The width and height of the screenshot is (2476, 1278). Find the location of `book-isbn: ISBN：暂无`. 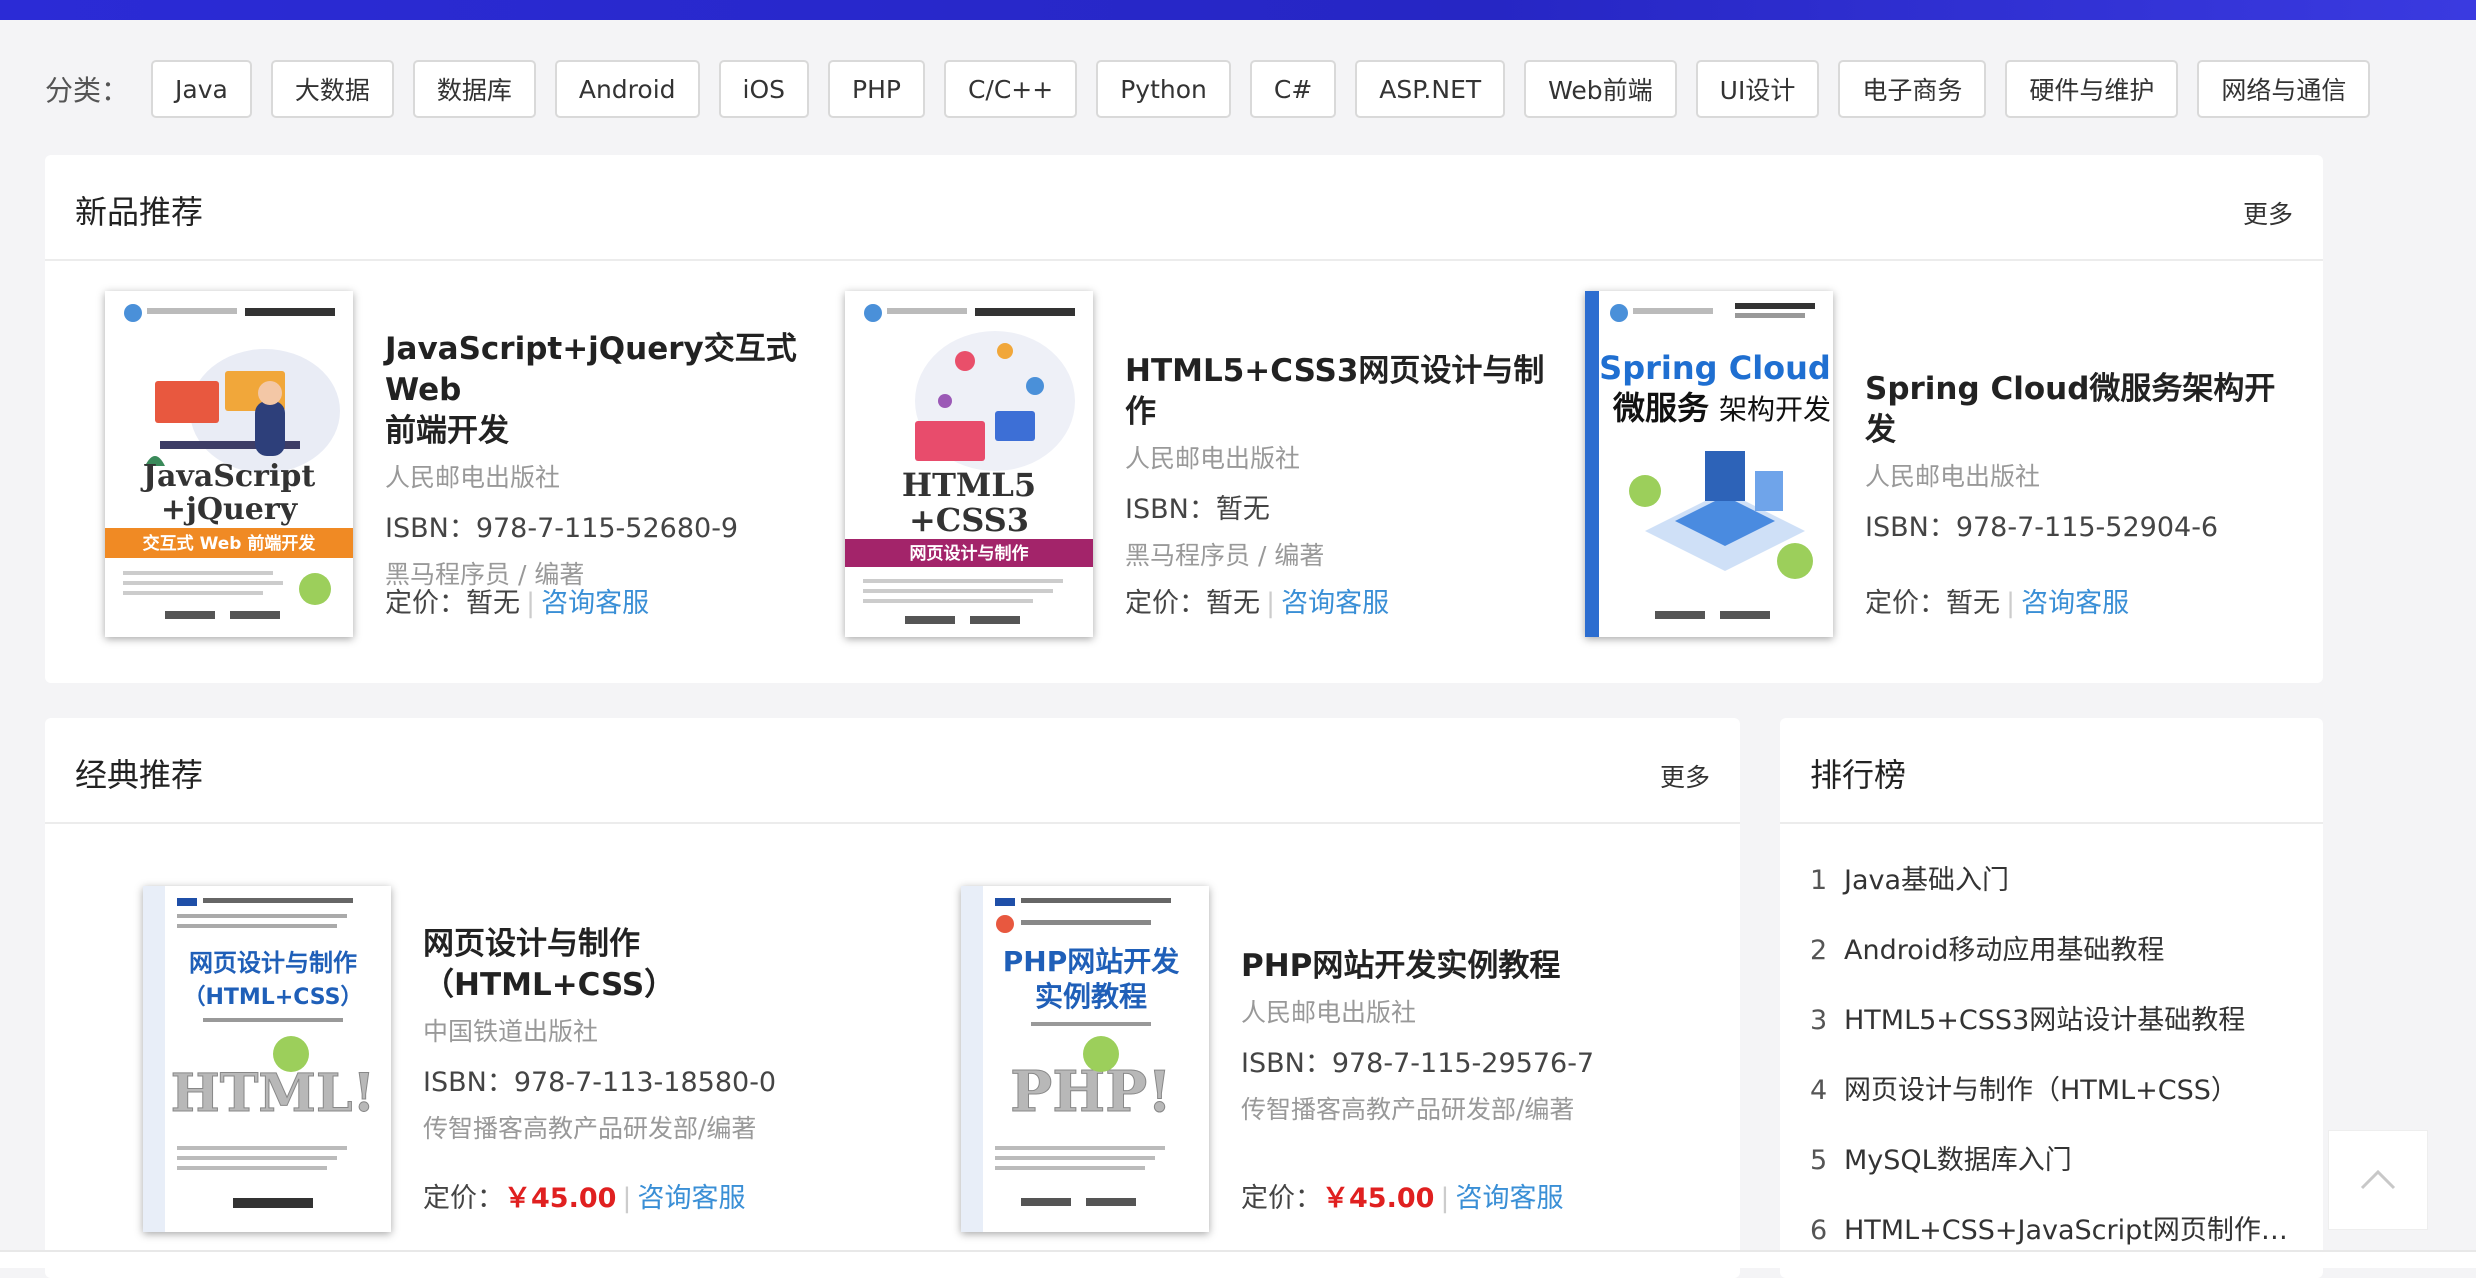

book-isbn: ISBN：暂无 is located at coordinates (1197, 509).